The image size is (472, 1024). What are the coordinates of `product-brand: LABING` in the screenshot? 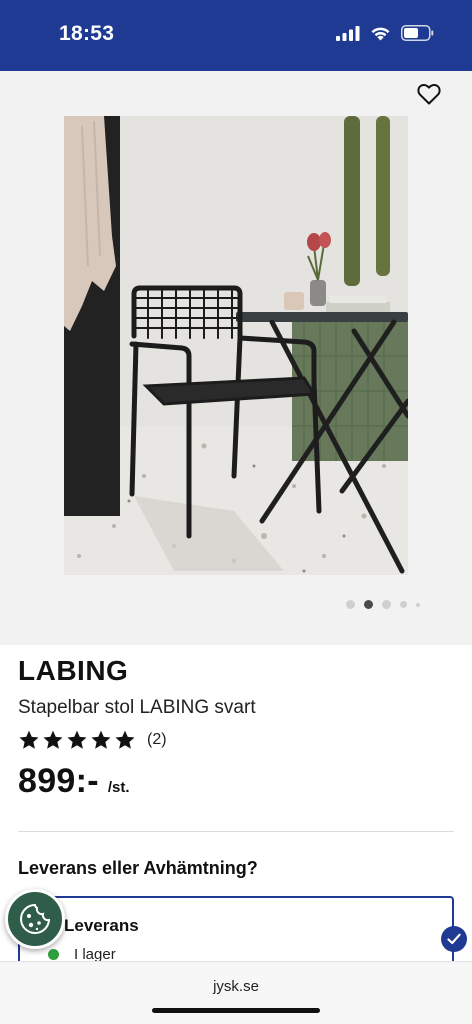 It's located at (73, 670).